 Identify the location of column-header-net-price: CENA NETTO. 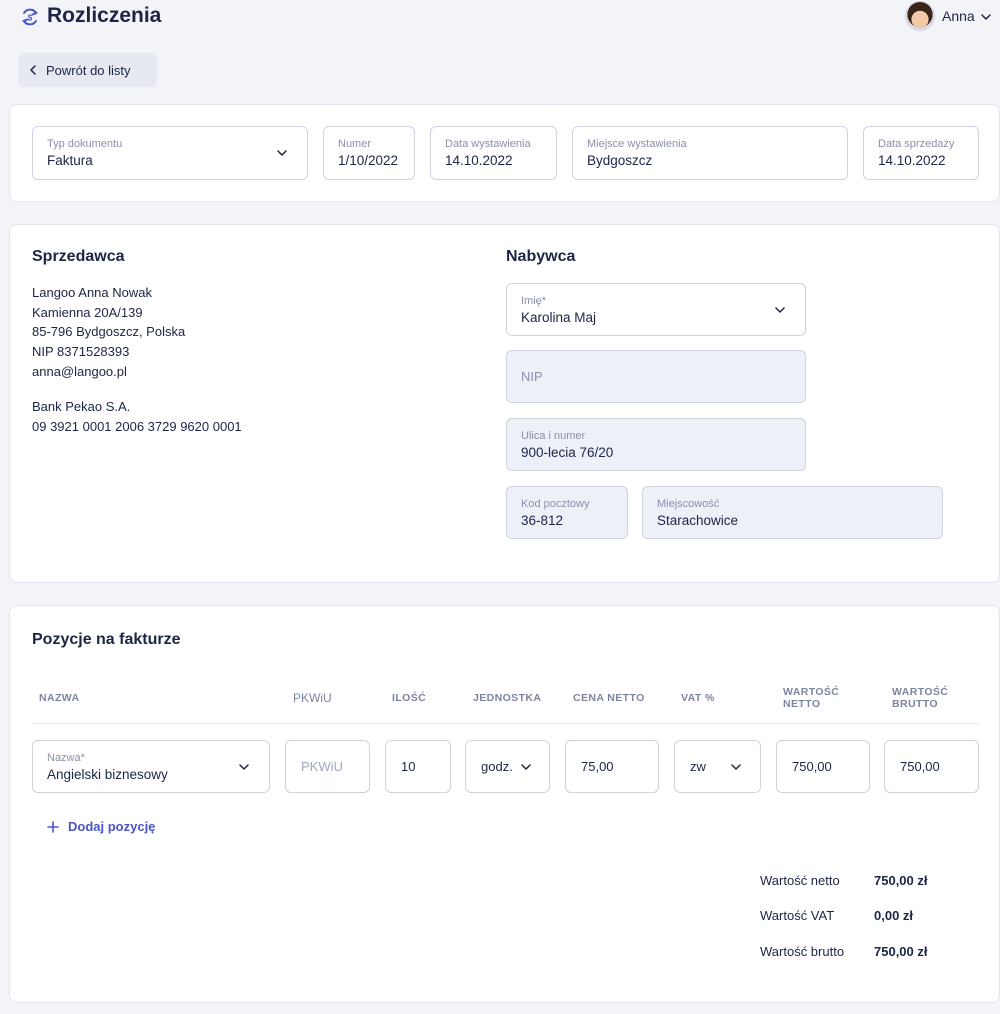
(609, 698).